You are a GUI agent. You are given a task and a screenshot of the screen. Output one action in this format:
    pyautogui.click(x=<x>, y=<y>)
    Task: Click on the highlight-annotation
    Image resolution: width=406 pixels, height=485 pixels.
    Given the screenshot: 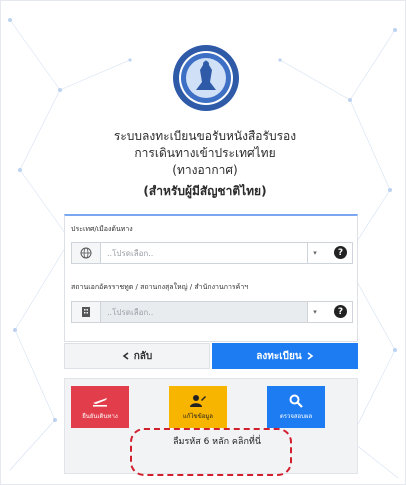 What is the action you would take?
    pyautogui.click(x=211, y=452)
    